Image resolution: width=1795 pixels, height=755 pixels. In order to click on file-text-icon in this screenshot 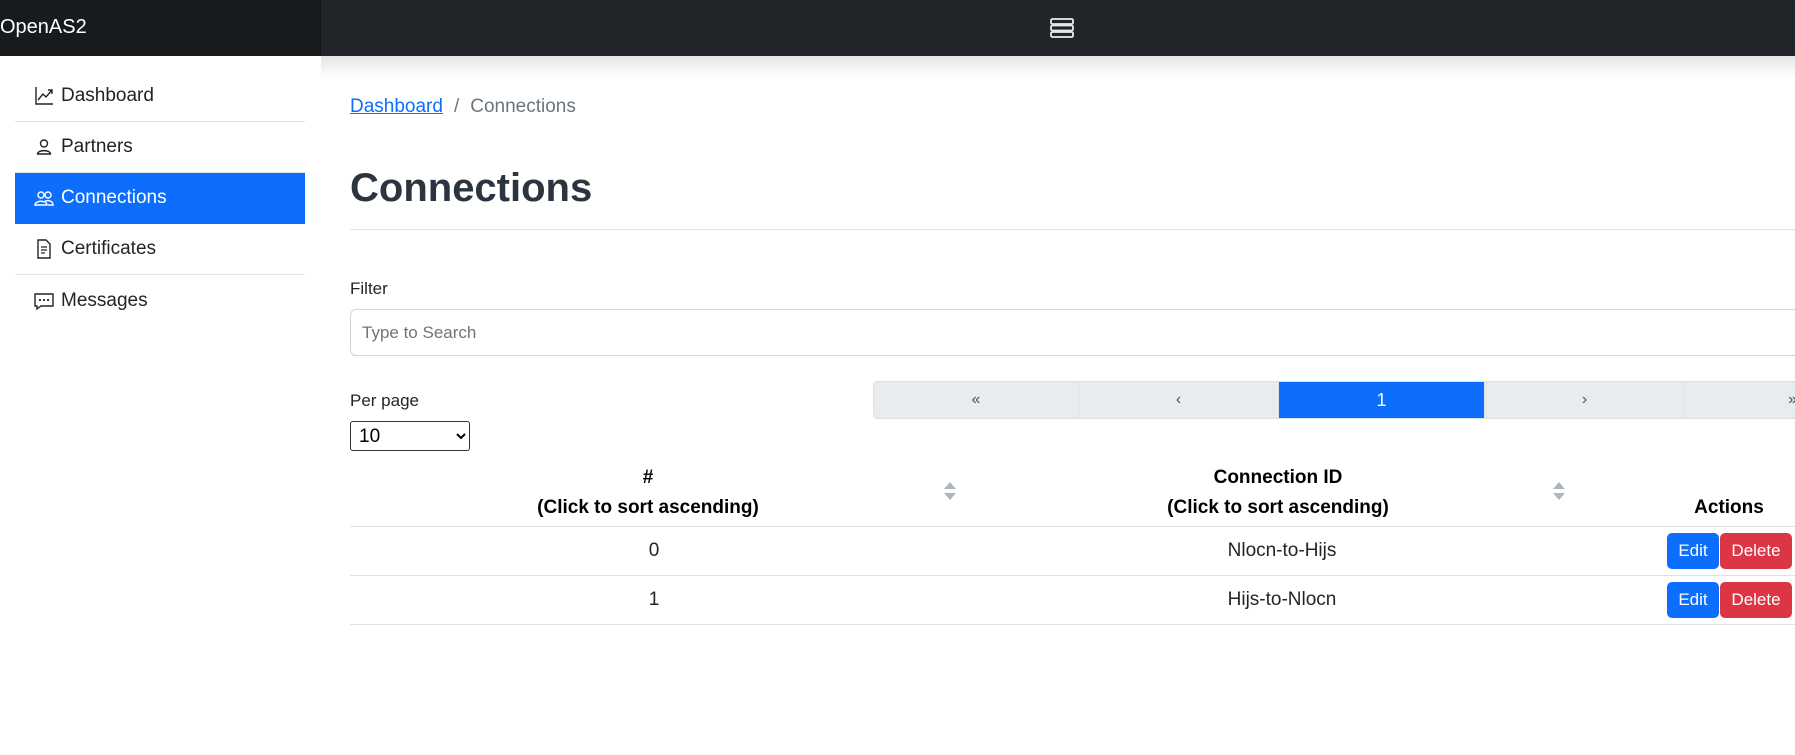, I will do `click(44, 249)`.